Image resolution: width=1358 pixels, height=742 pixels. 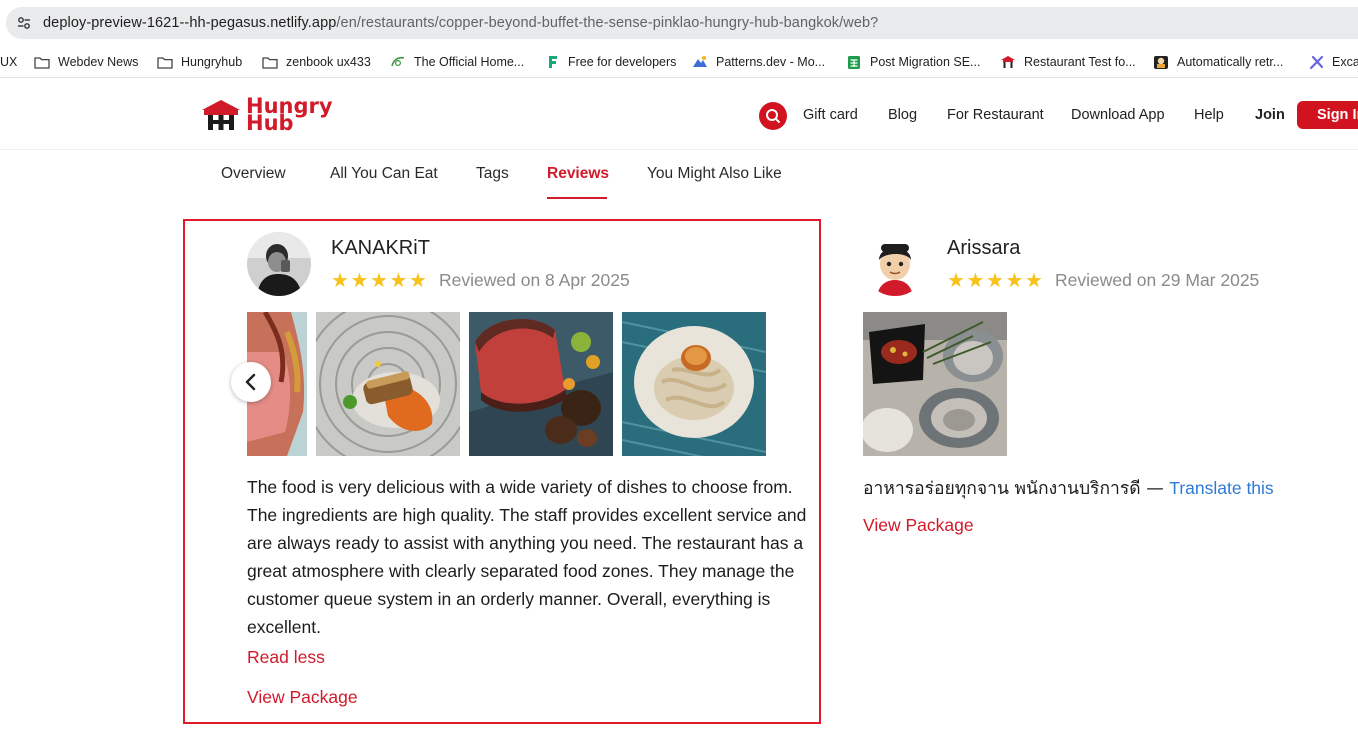 I want to click on read-less-link: Read less, so click(x=286, y=657).